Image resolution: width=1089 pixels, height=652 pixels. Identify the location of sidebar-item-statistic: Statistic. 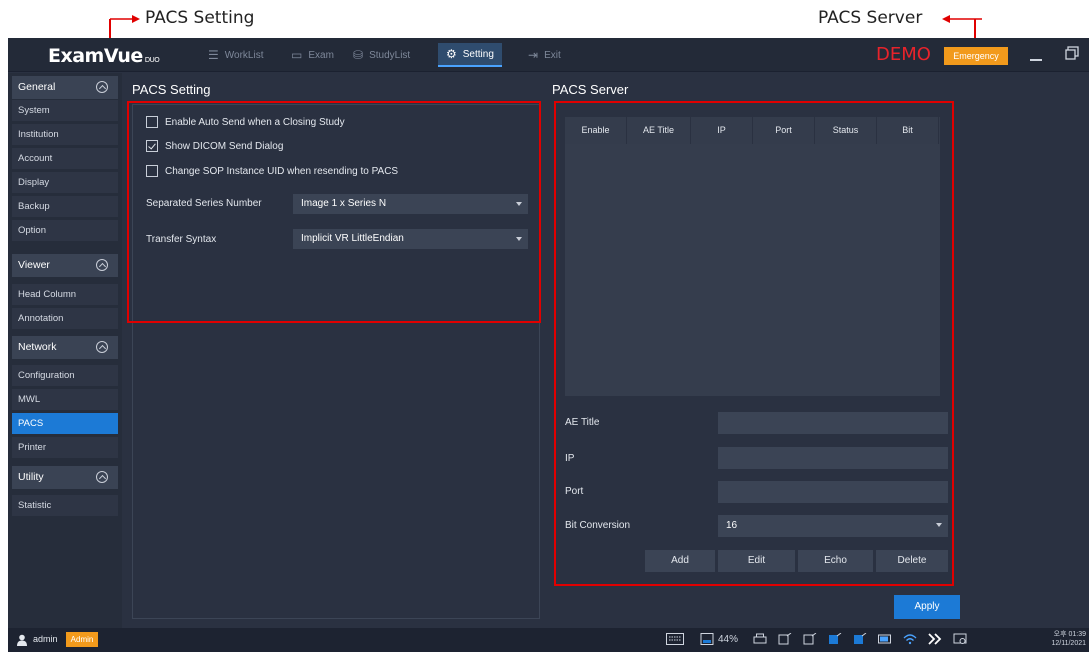
(65, 506).